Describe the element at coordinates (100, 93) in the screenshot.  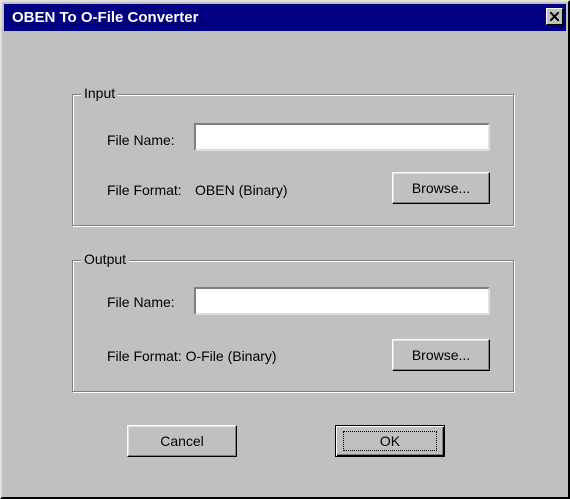
I see `input-group-label: Input` at that location.